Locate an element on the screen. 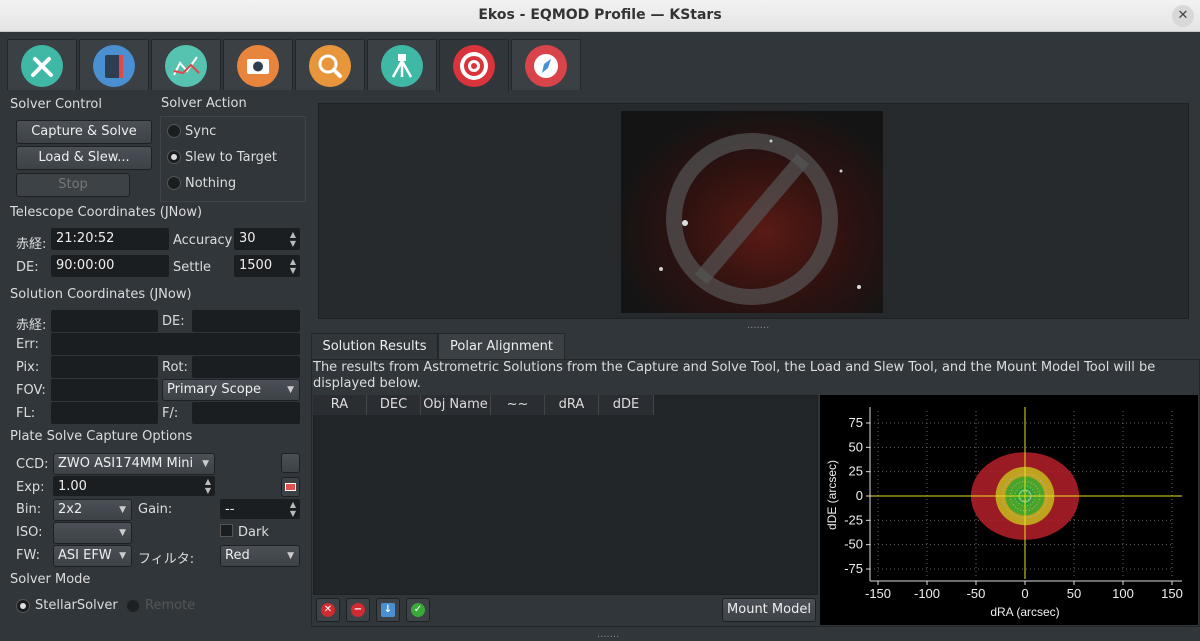 The height and width of the screenshot is (641, 1200). y-tick-label: 0 is located at coordinates (859, 495).